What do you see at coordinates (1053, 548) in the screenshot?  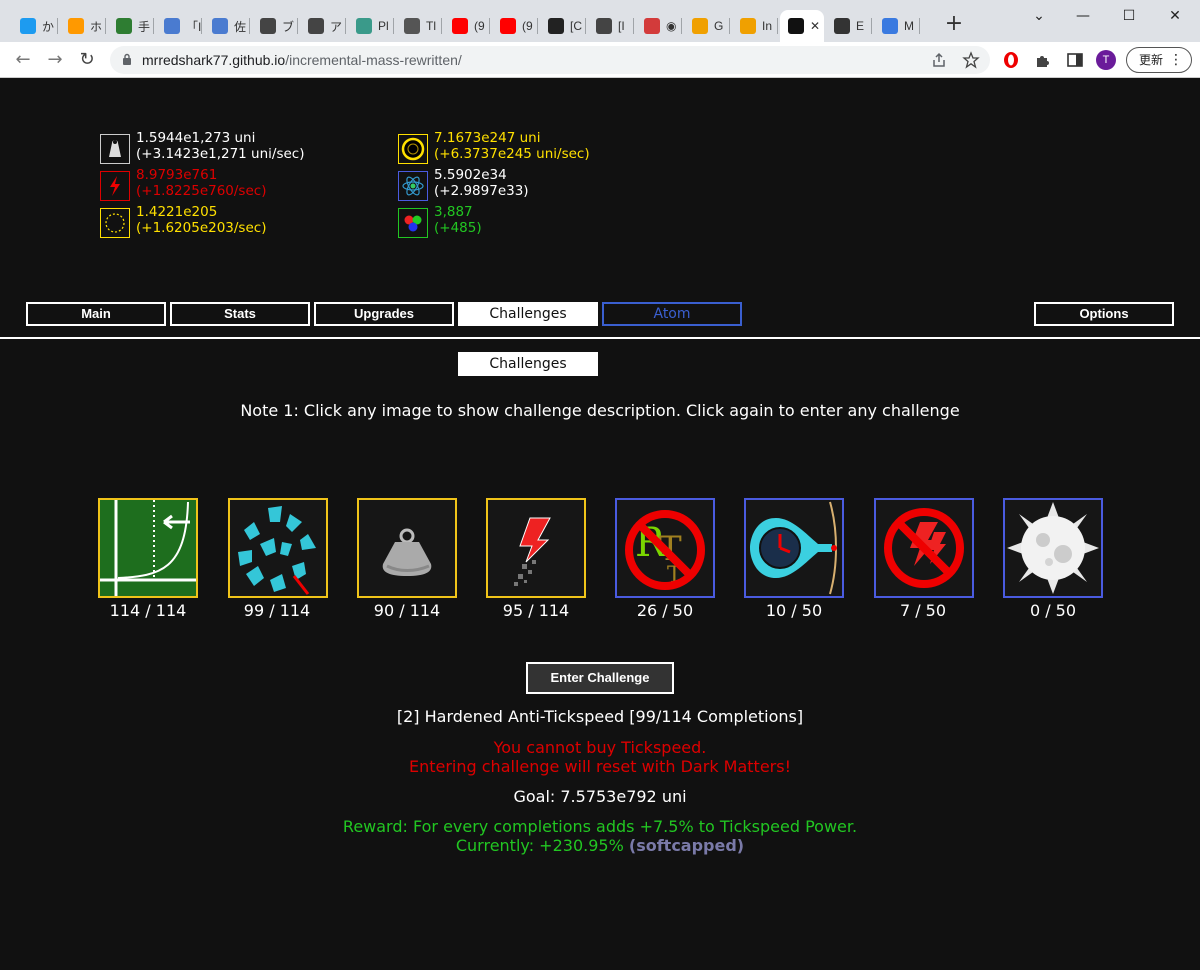 I see `challenge-8-button` at bounding box center [1053, 548].